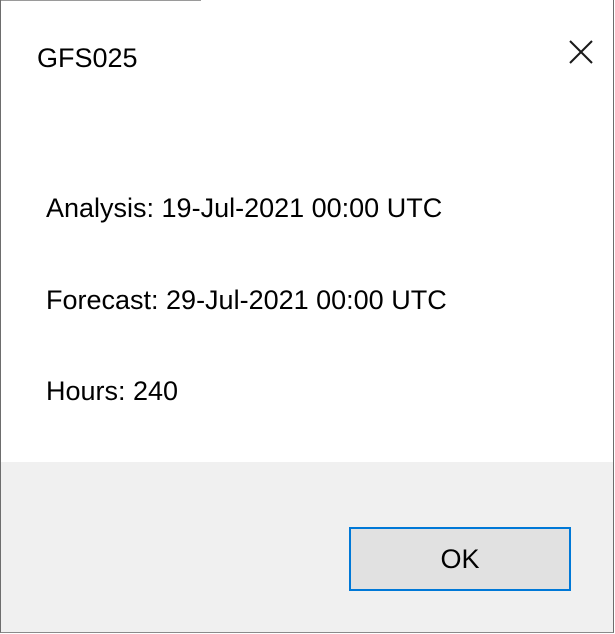 The image size is (615, 634). What do you see at coordinates (87, 58) in the screenshot?
I see `dialog-title: GFS025` at bounding box center [87, 58].